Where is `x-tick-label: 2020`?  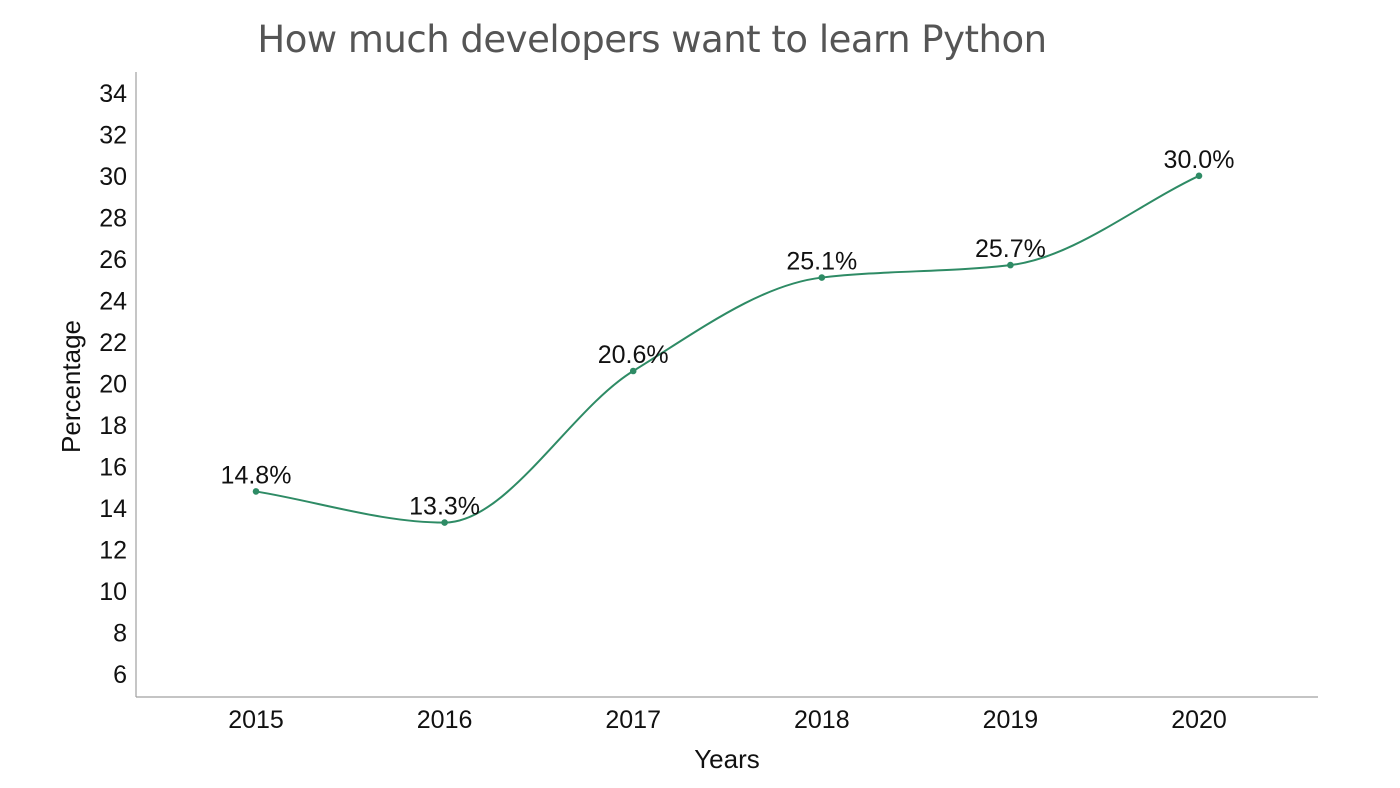
x-tick-label: 2020 is located at coordinates (1199, 720).